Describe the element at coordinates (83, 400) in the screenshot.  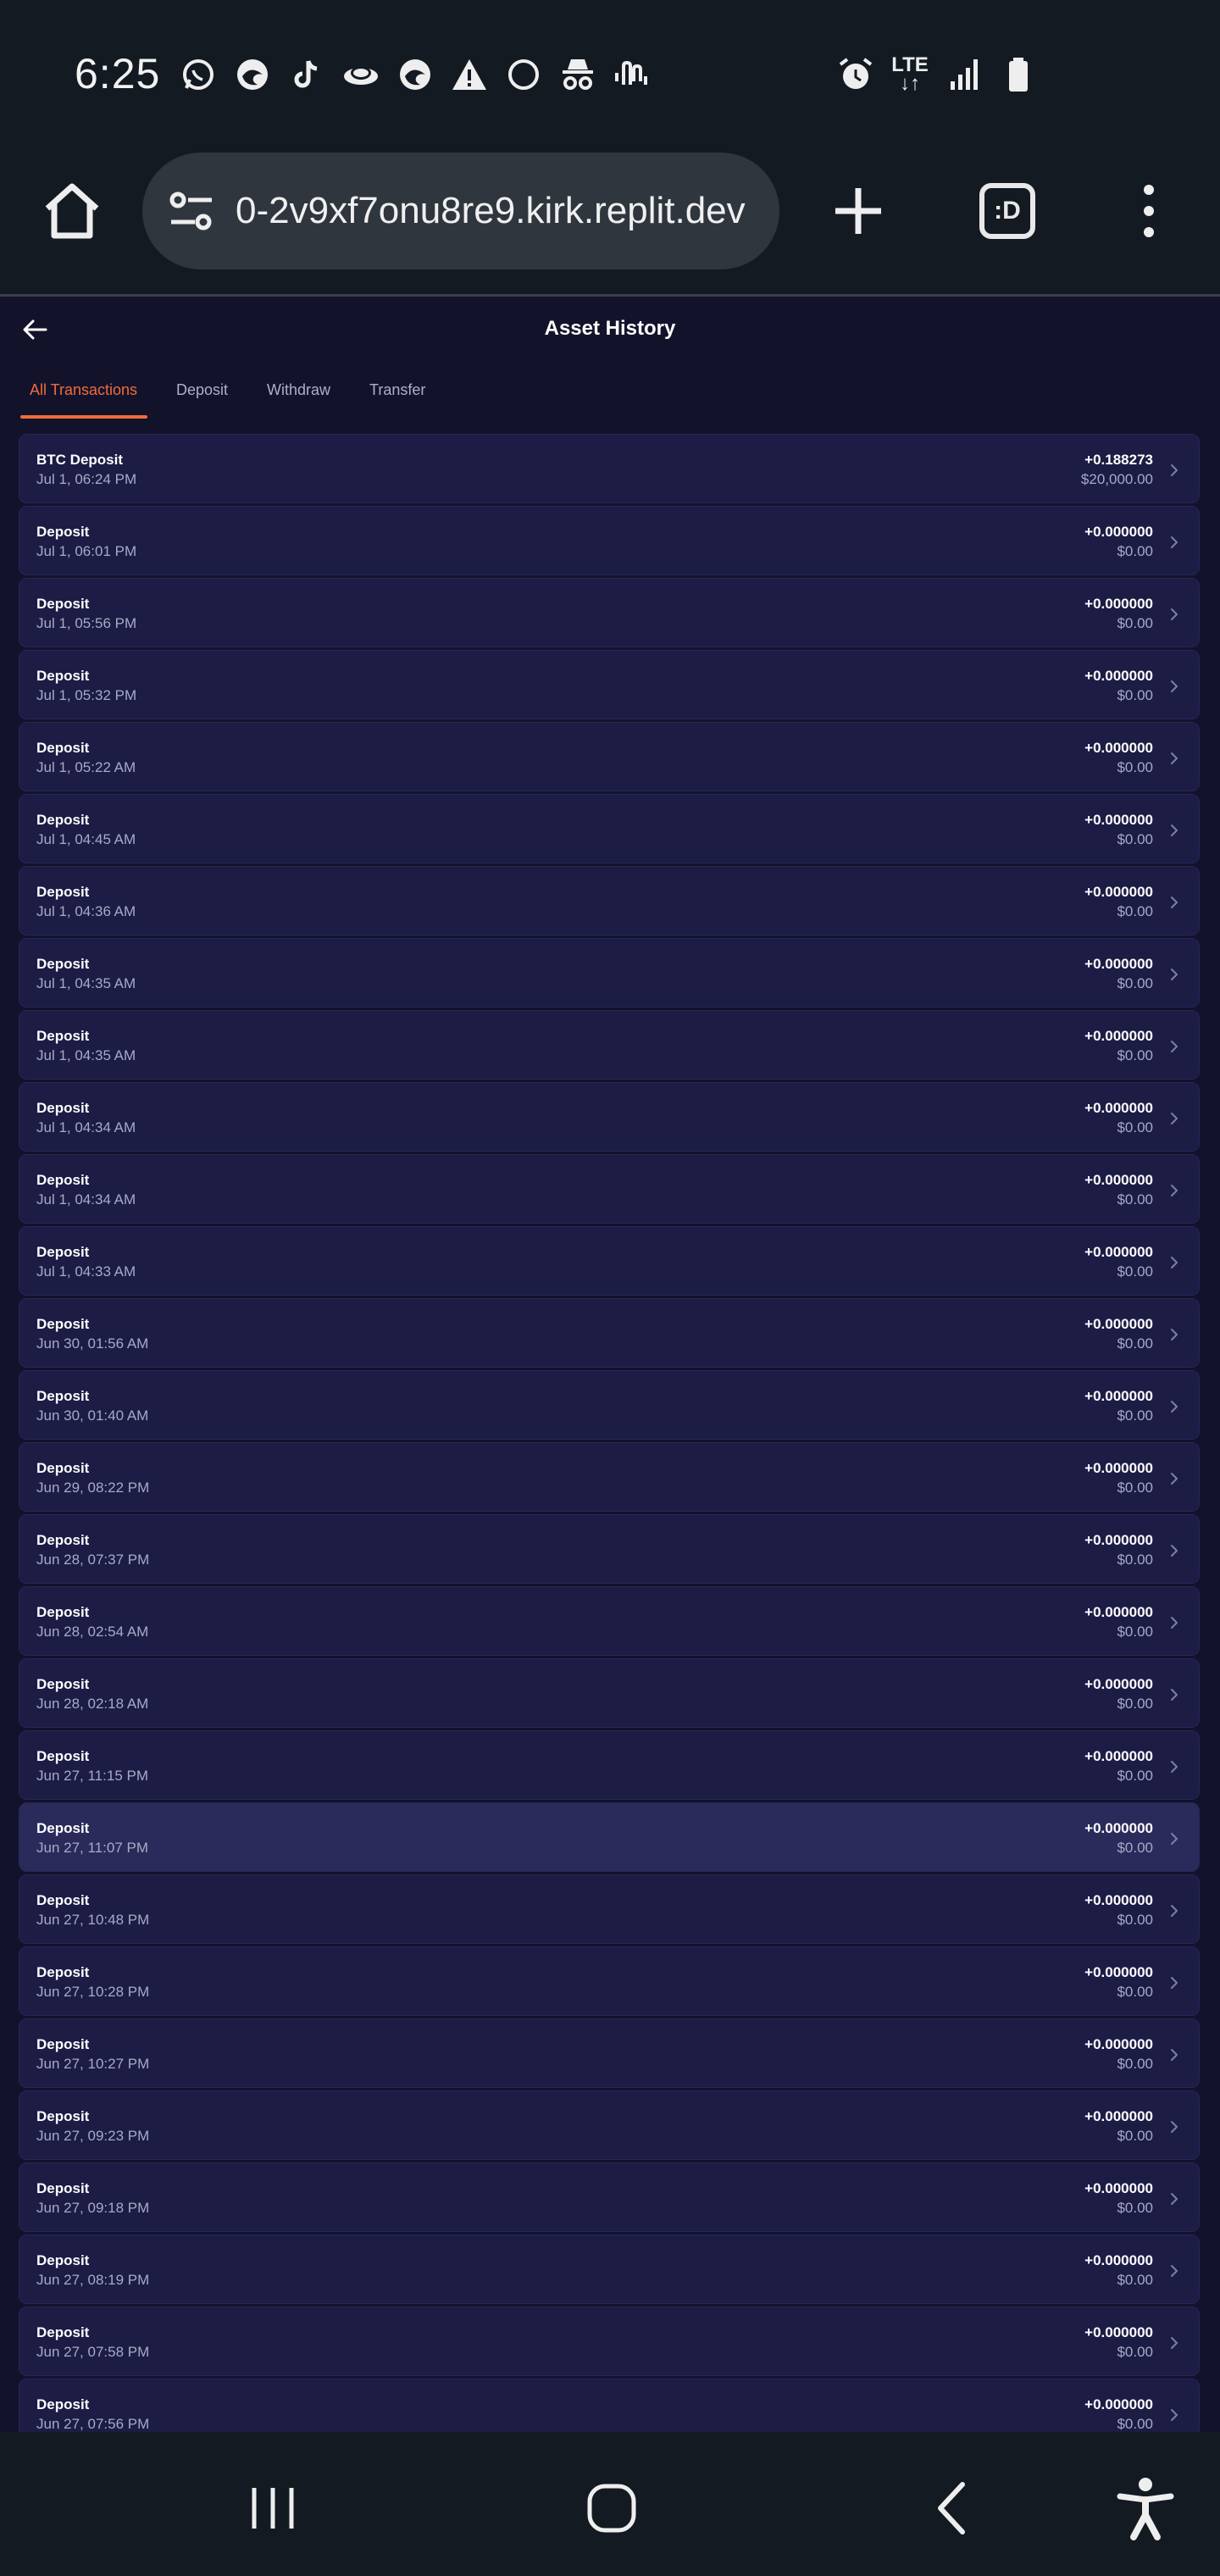
I see `tab-all-transactions: All Transactions` at that location.